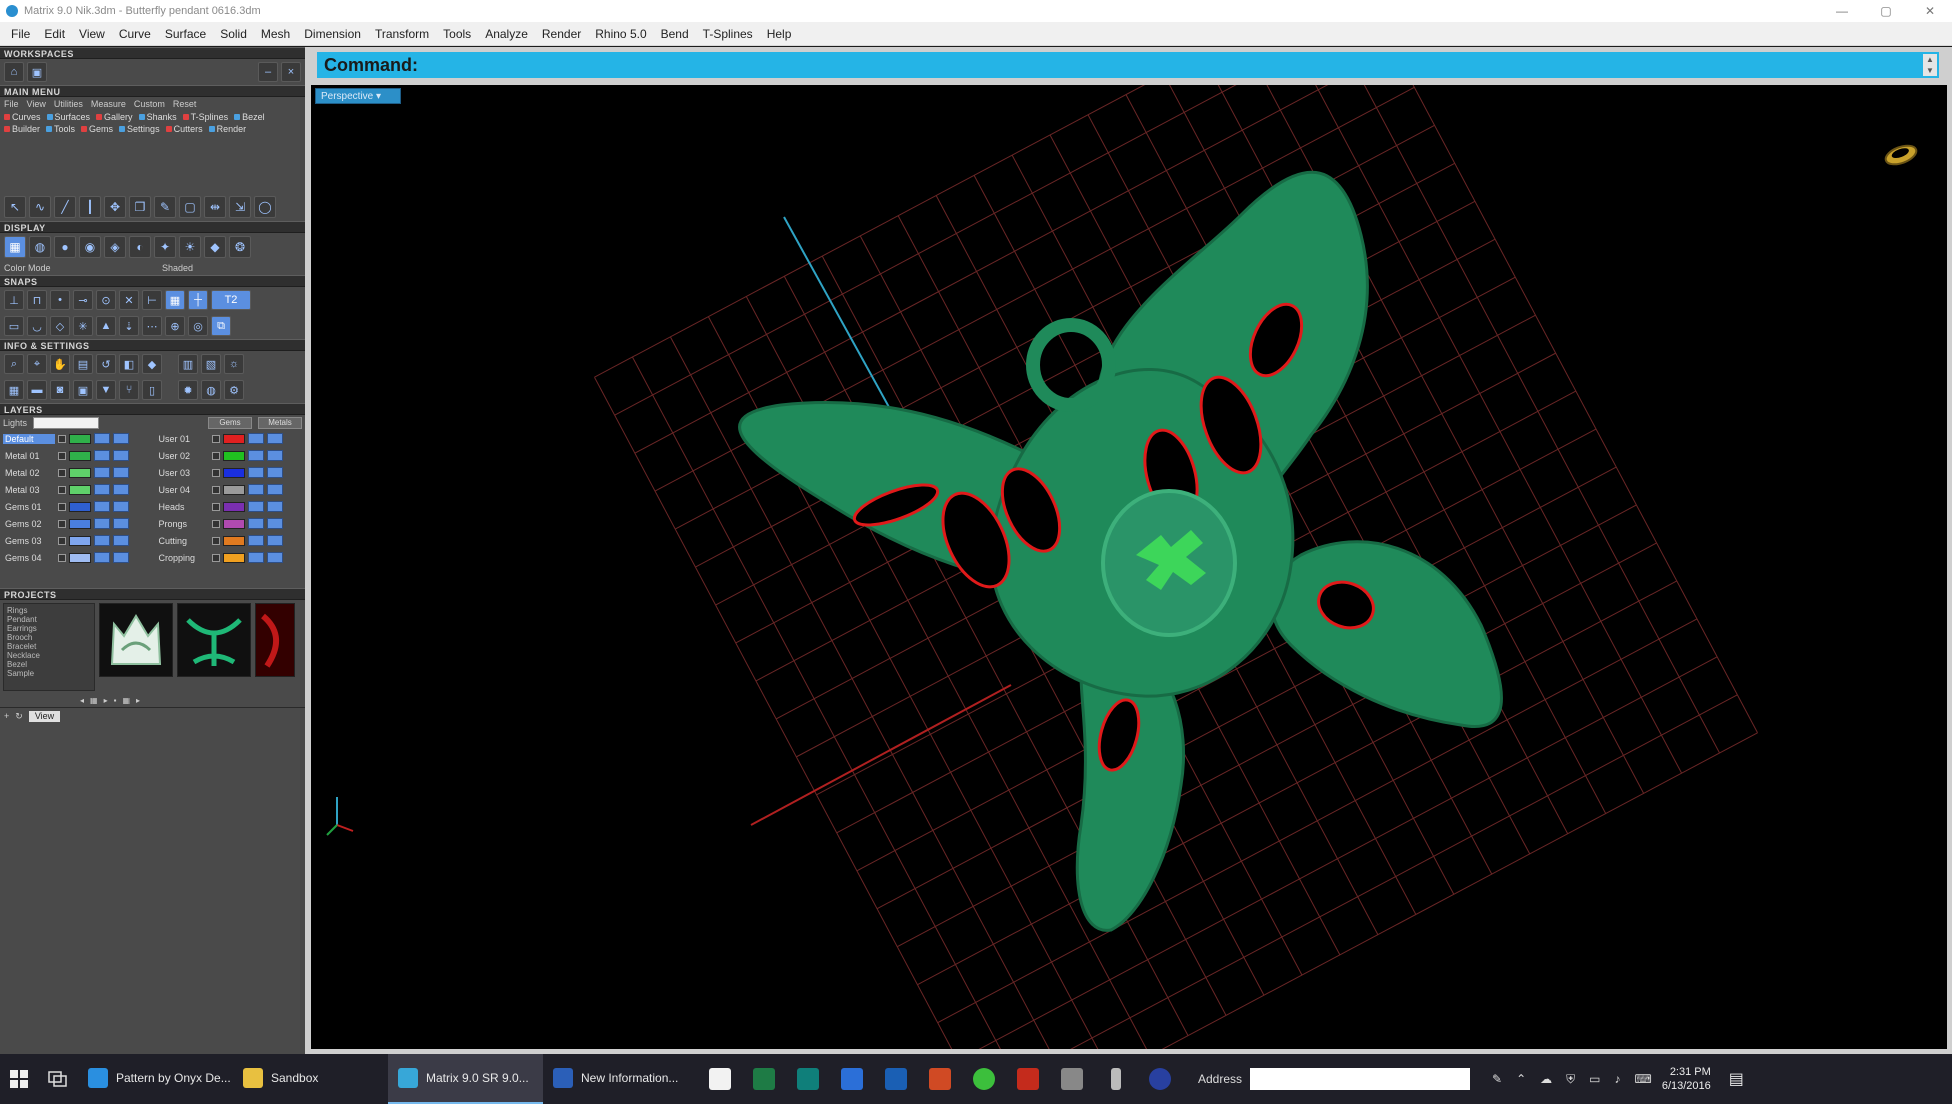 This screenshot has width=1952, height=1104. What do you see at coordinates (6, 716) in the screenshot?
I see `projects-add-icon: +` at bounding box center [6, 716].